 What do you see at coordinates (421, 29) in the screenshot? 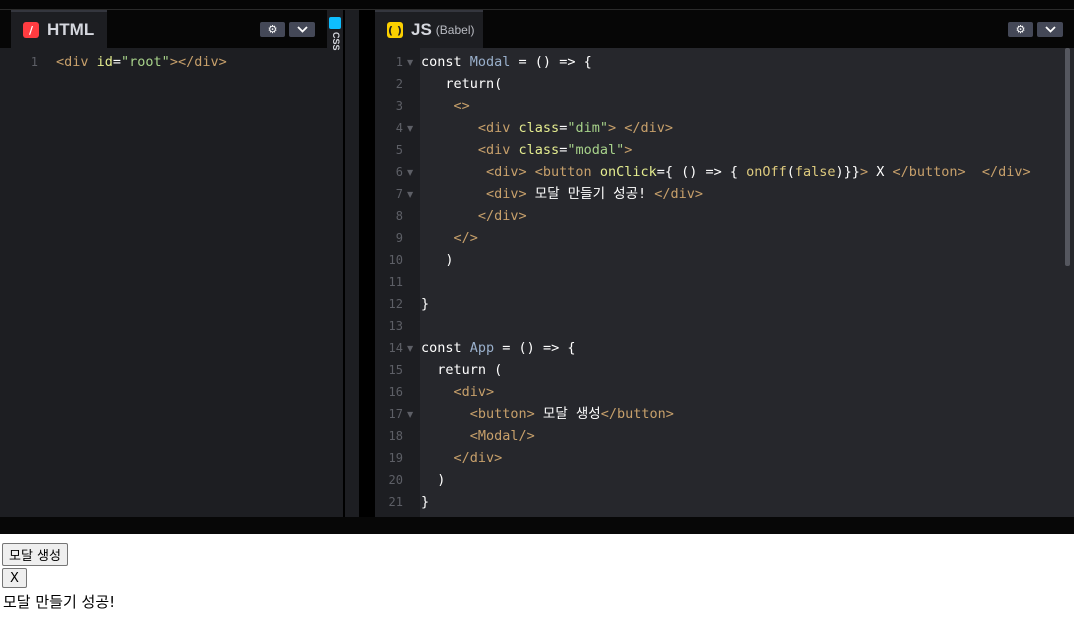
I see `js-tab-title: JS` at bounding box center [421, 29].